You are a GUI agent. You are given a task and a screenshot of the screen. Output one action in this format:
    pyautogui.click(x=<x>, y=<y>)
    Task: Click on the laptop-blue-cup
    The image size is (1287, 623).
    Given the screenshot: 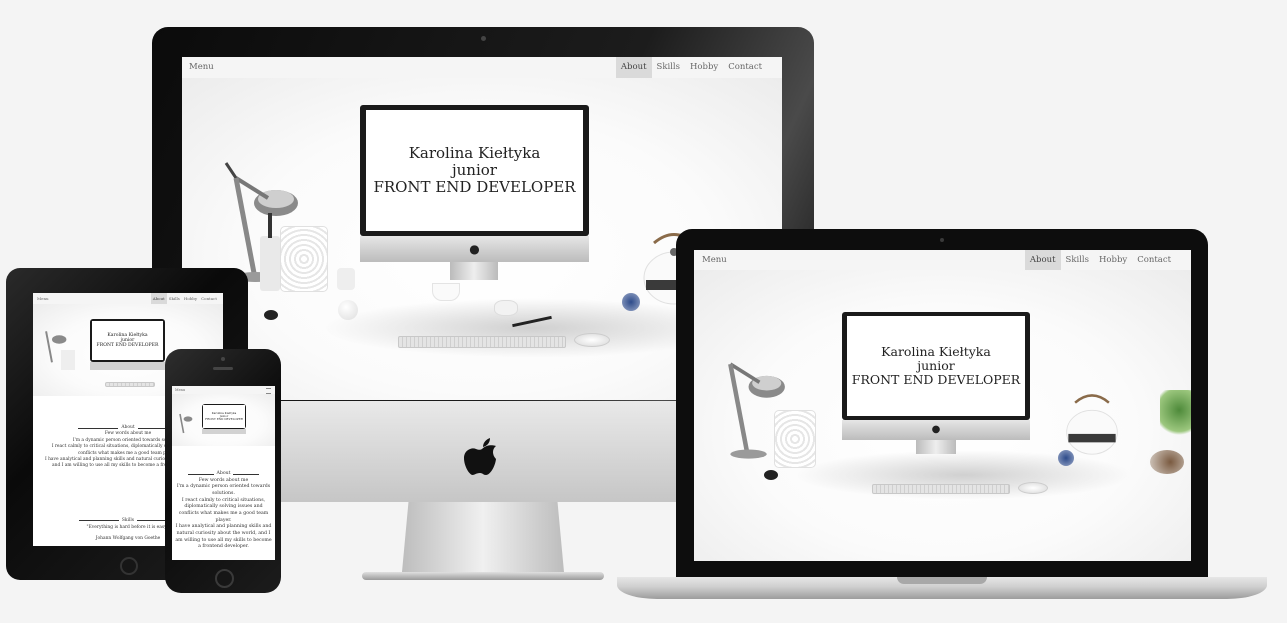 What is the action you would take?
    pyautogui.click(x=1066, y=458)
    